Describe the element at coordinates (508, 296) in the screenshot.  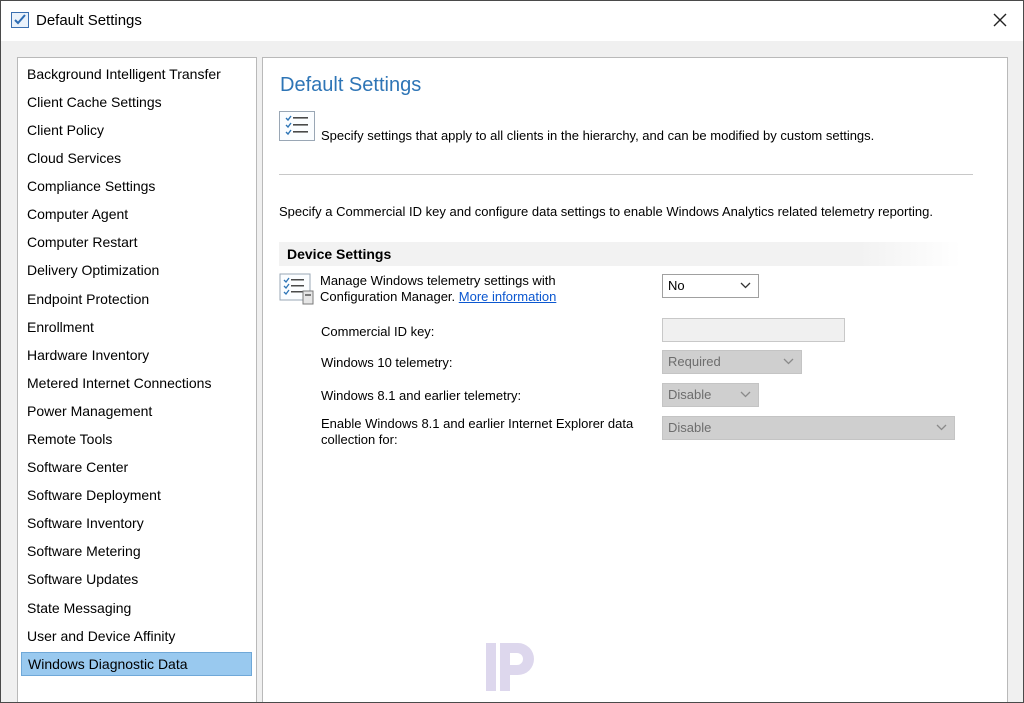
I see `more-information-link: More information` at that location.